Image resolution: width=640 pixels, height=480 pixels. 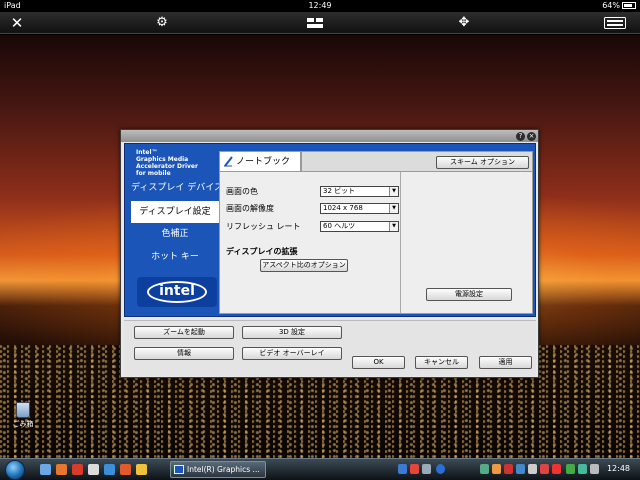 What do you see at coordinates (359, 191) in the screenshot?
I see `color-depth-select: 32 ビット ▼` at bounding box center [359, 191].